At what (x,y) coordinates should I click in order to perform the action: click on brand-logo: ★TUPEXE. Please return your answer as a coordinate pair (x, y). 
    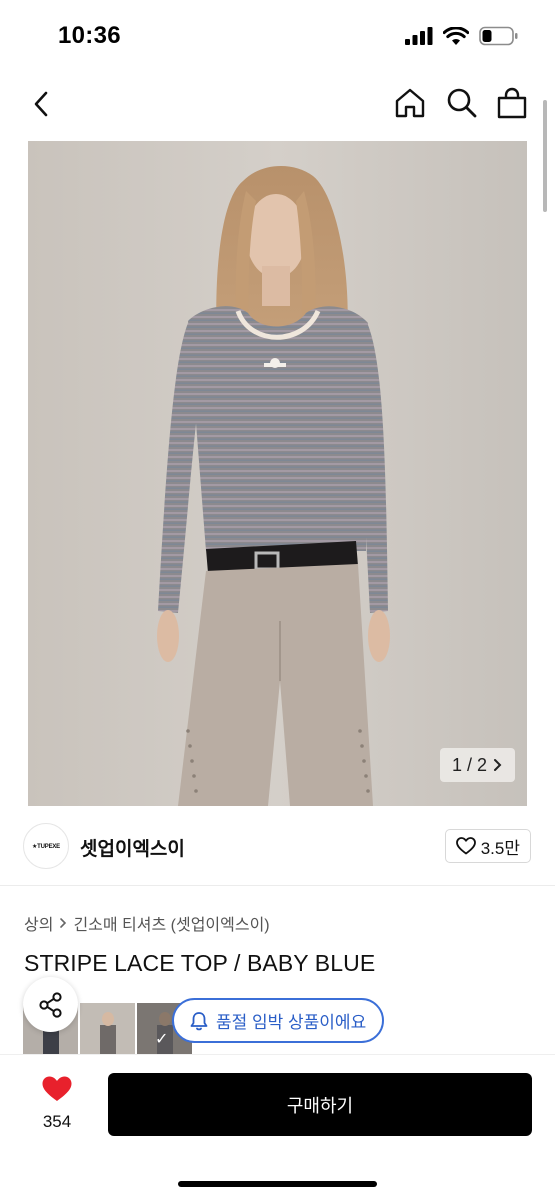
    Looking at the image, I should click on (46, 846).